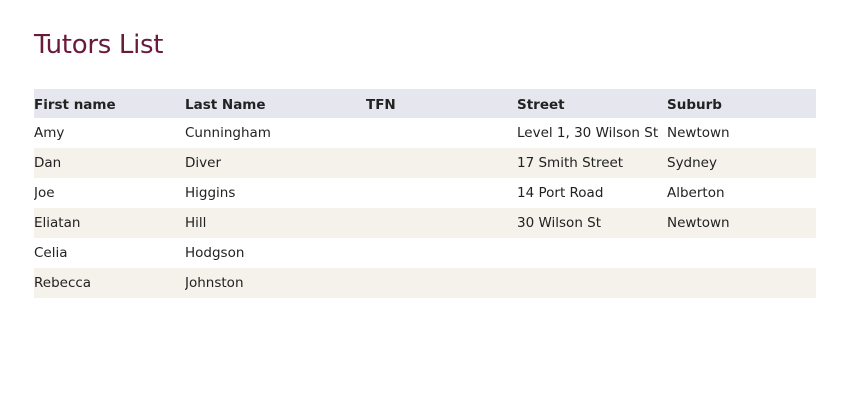 The width and height of the screenshot is (856, 416). I want to click on table-header: First name Last Name TFN Street Suburb, so click(425, 103).